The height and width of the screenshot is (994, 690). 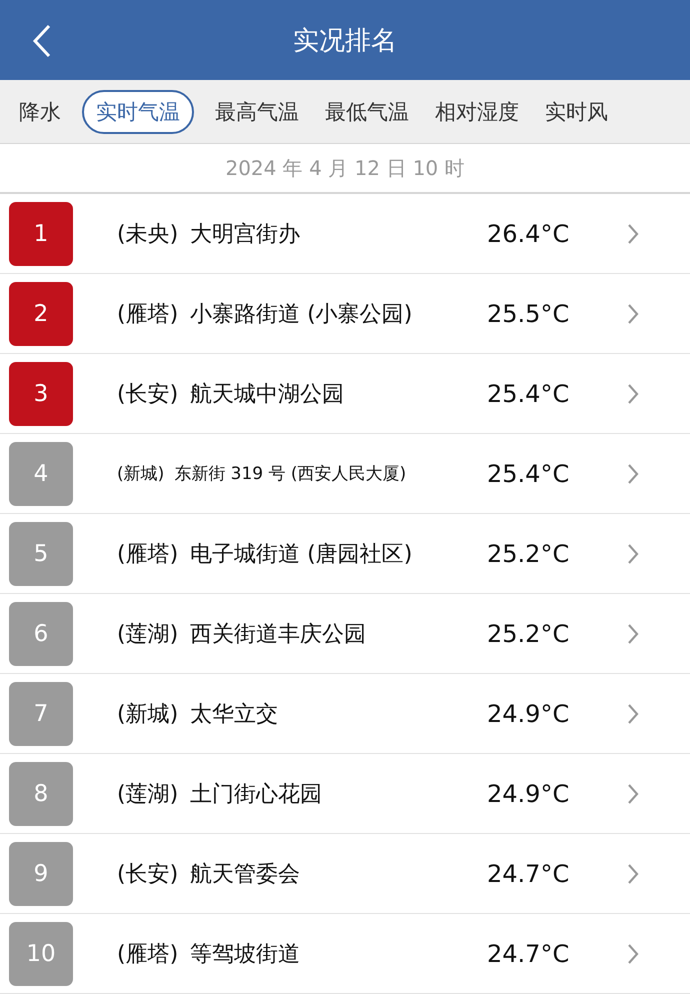 I want to click on tab: 最高气温, so click(x=257, y=112).